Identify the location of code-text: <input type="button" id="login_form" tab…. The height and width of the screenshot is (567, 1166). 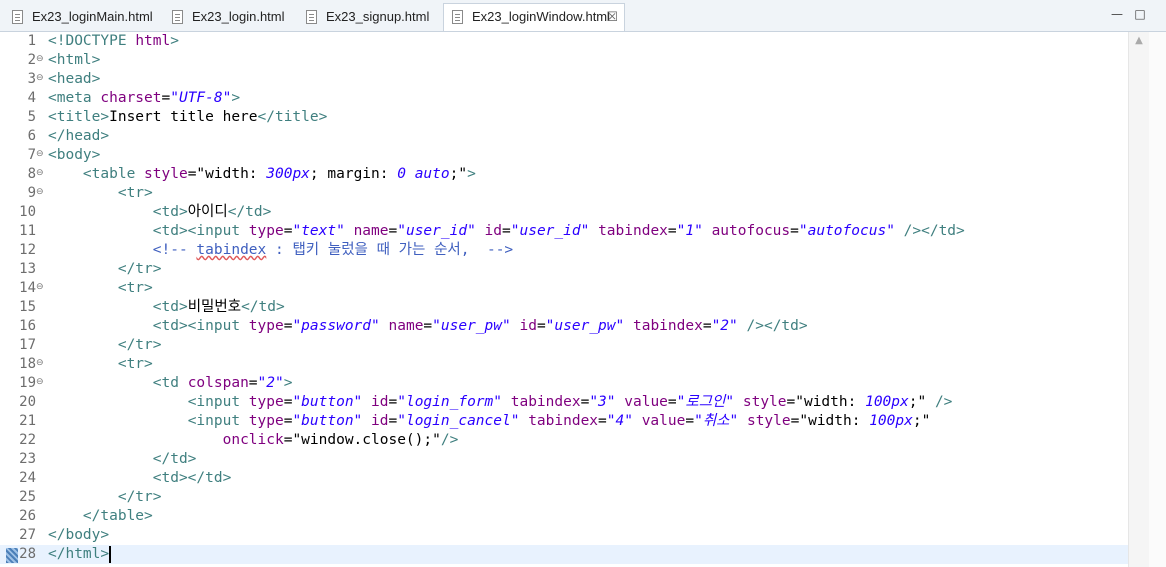
(570, 402).